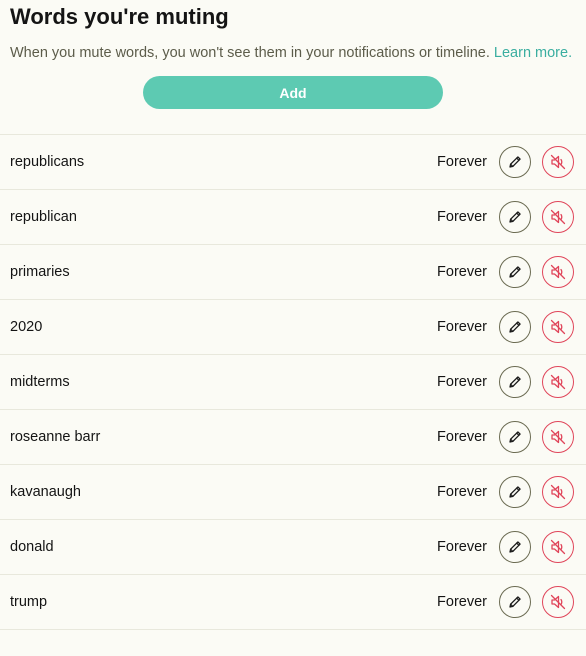  Describe the element at coordinates (293, 547) in the screenshot. I see `muted-word-row: donald Forever` at that location.